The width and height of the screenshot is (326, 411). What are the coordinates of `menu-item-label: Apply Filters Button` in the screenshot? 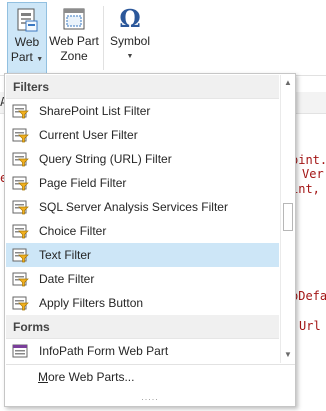 It's located at (91, 303).